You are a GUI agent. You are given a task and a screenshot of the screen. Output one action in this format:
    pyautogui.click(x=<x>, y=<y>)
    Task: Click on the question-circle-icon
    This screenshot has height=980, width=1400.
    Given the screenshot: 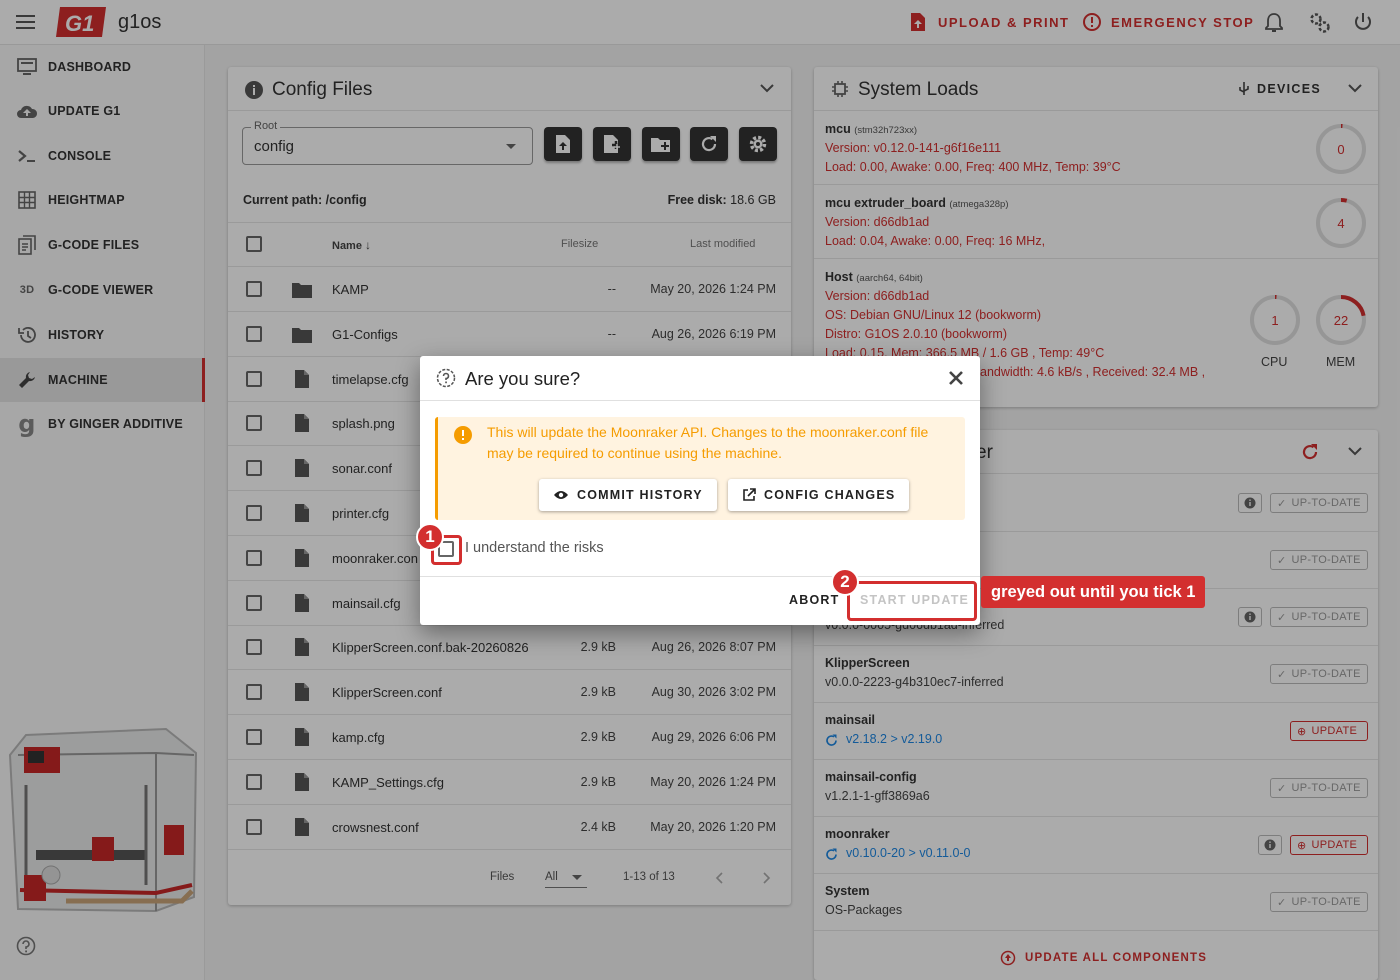 What is the action you would take?
    pyautogui.click(x=446, y=378)
    